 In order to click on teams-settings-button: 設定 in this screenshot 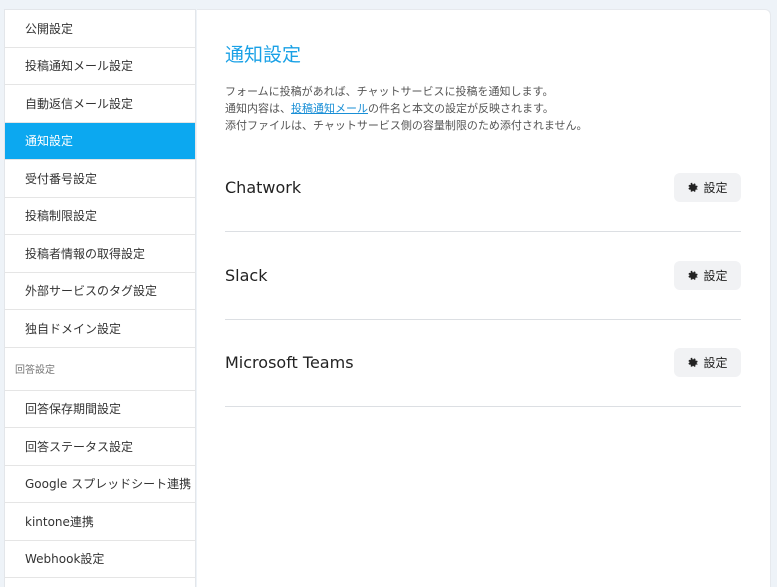, I will do `click(707, 362)`.